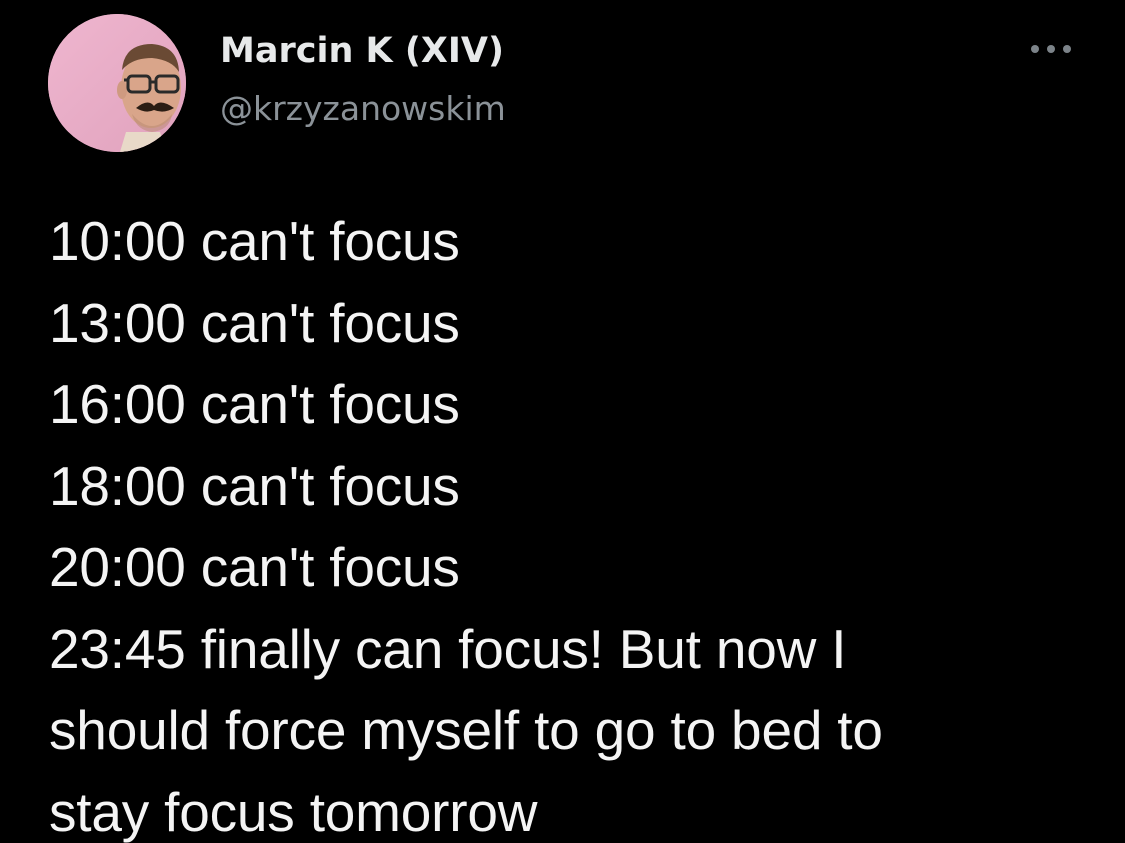 The height and width of the screenshot is (843, 1125). What do you see at coordinates (254, 241) in the screenshot?
I see `tweet-line: 10:00 can't focus` at bounding box center [254, 241].